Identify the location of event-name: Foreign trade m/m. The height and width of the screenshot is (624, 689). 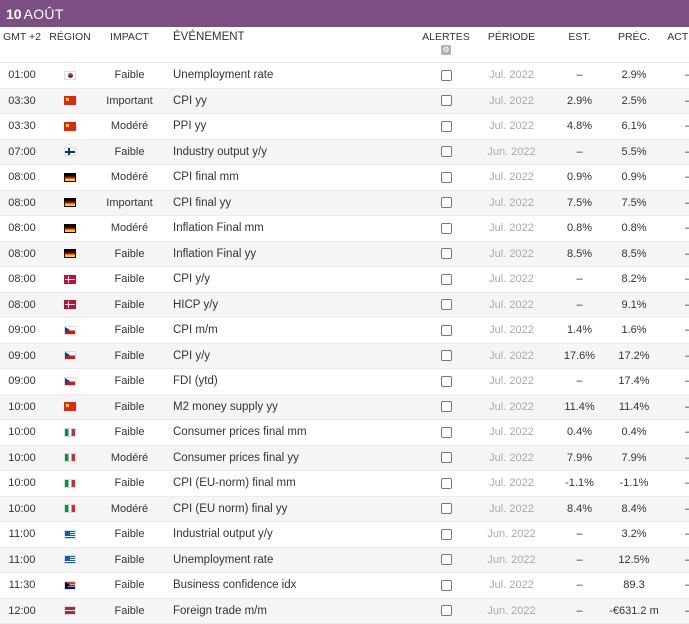
(291, 611).